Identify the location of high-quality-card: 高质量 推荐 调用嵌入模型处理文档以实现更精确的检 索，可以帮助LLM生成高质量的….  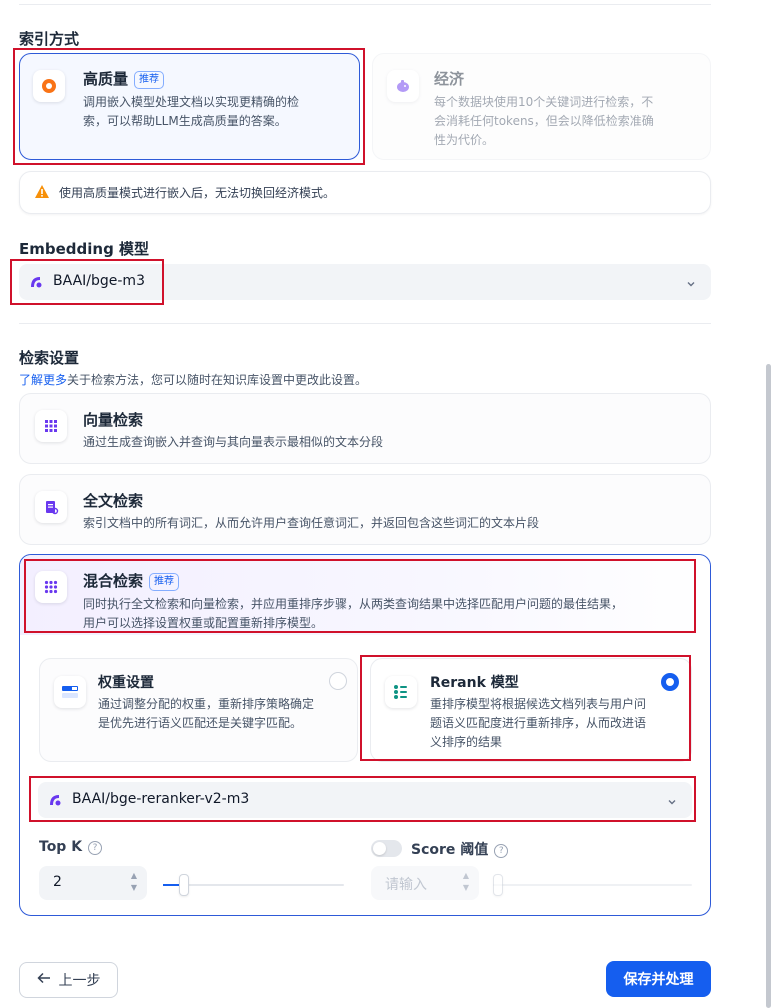
(189, 106).